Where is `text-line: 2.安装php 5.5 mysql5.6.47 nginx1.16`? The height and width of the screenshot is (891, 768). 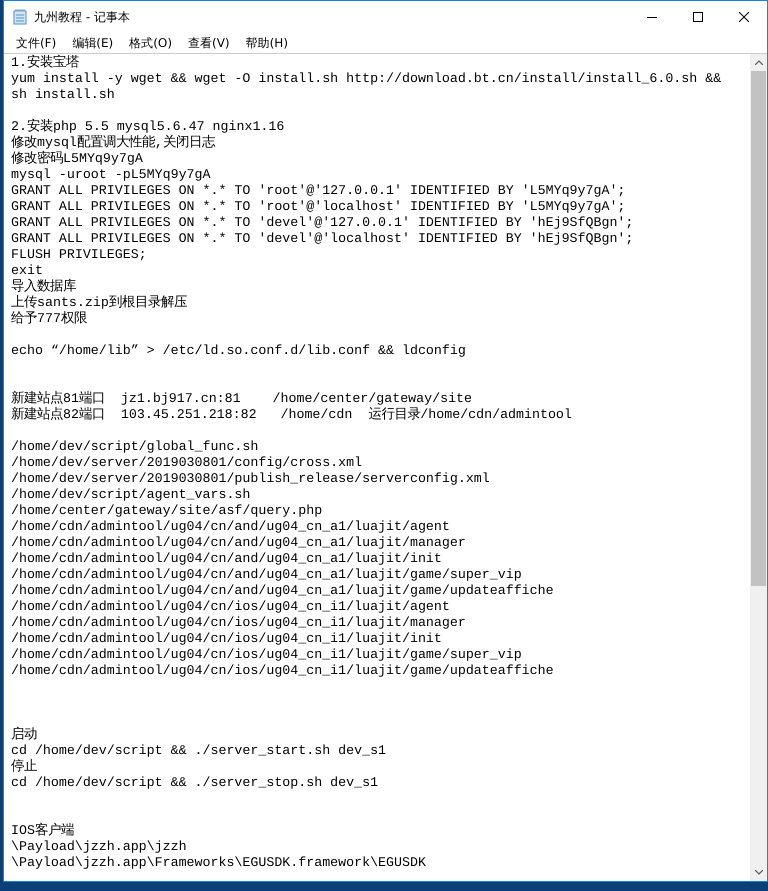
text-line: 2.安装php 5.5 mysql5.6.47 nginx1.16 is located at coordinates (147, 126).